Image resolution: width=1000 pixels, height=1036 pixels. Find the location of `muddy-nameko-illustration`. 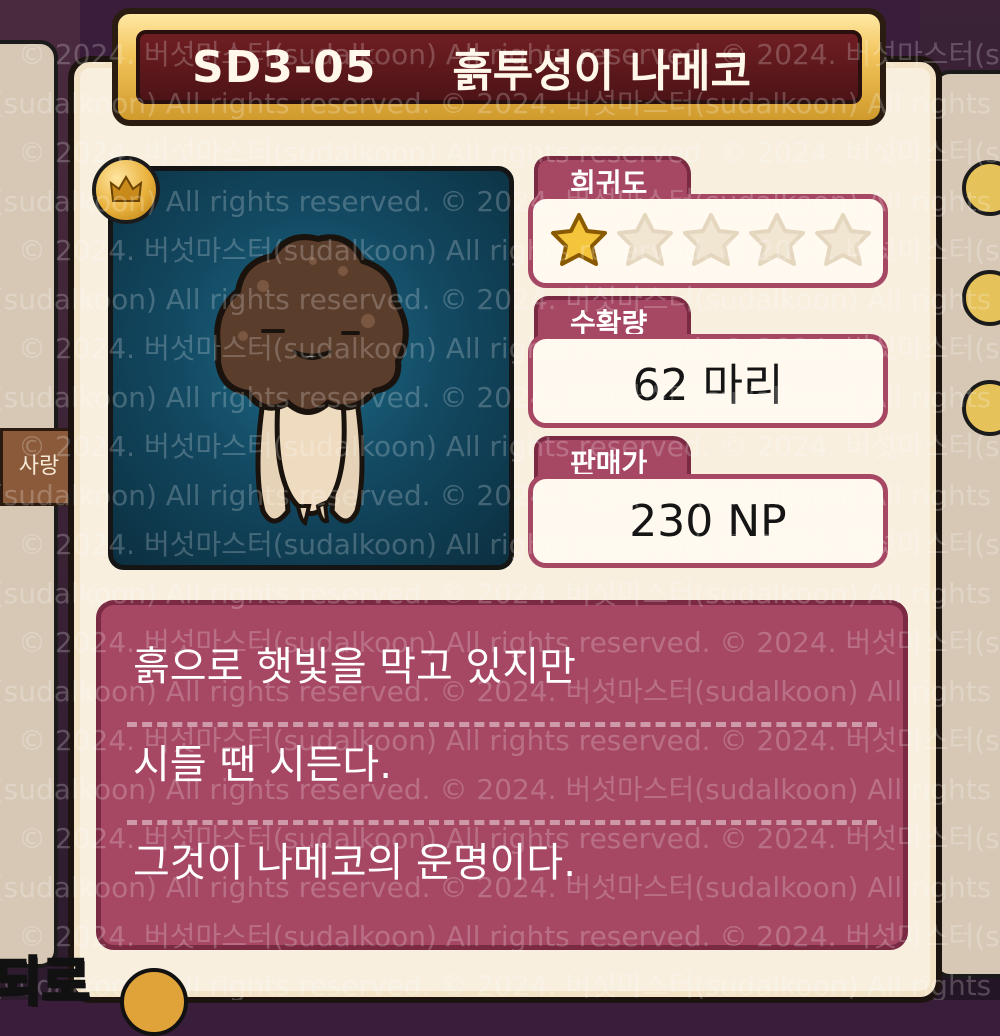

muddy-nameko-illustration is located at coordinates (311, 380).